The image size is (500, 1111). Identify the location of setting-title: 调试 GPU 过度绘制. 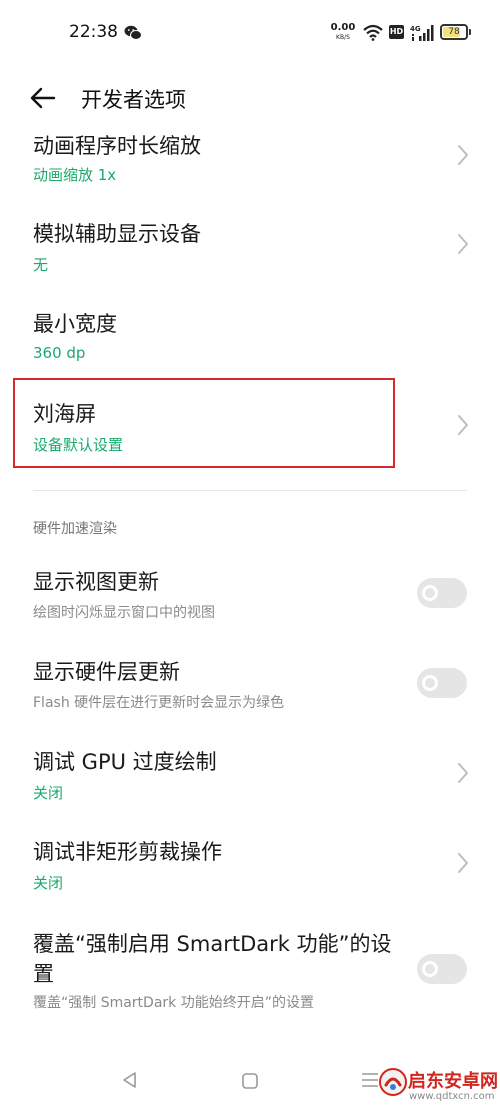
(125, 762).